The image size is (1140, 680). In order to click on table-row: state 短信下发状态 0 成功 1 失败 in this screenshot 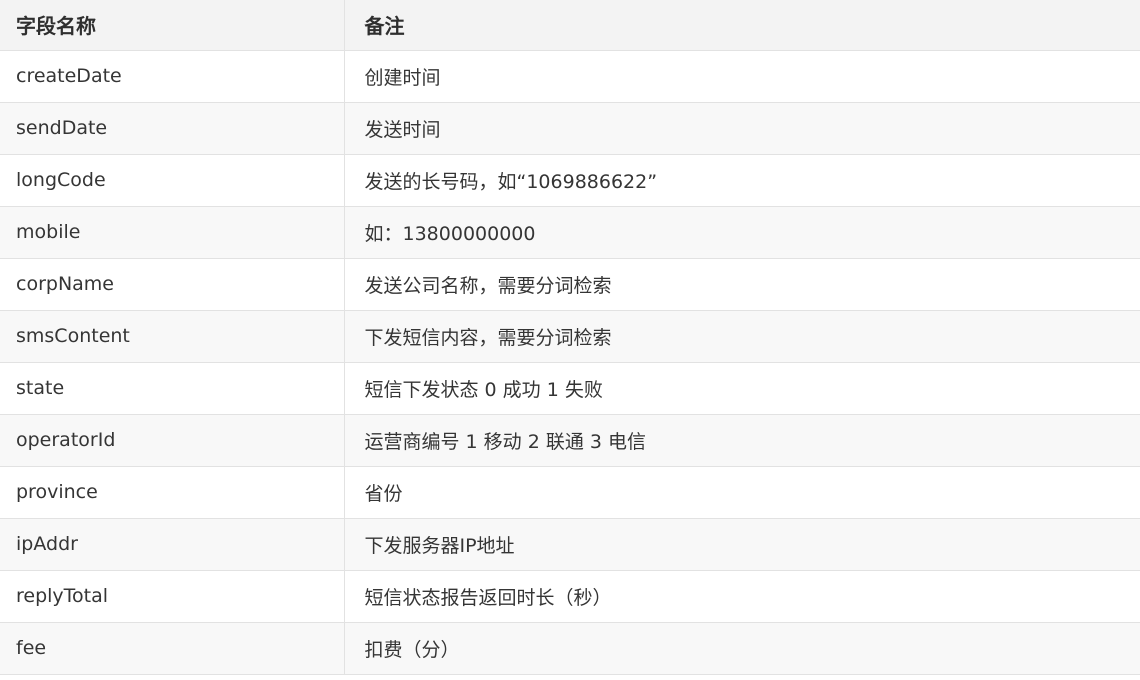, I will do `click(570, 388)`.